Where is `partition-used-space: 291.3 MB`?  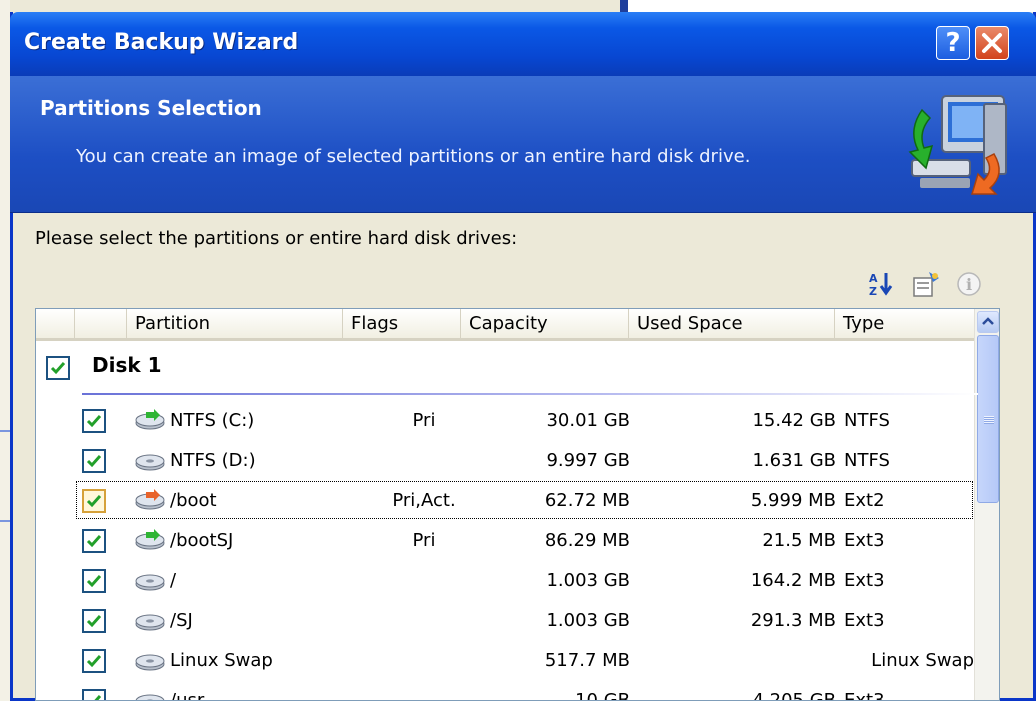
partition-used-space: 291.3 MB is located at coordinates (793, 620).